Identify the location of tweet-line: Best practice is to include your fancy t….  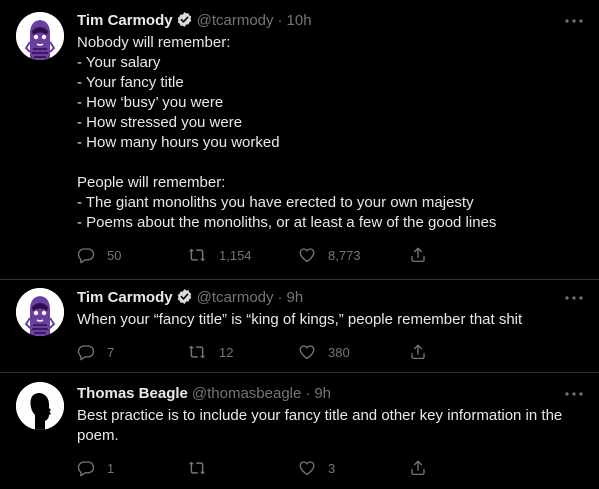
(320, 425).